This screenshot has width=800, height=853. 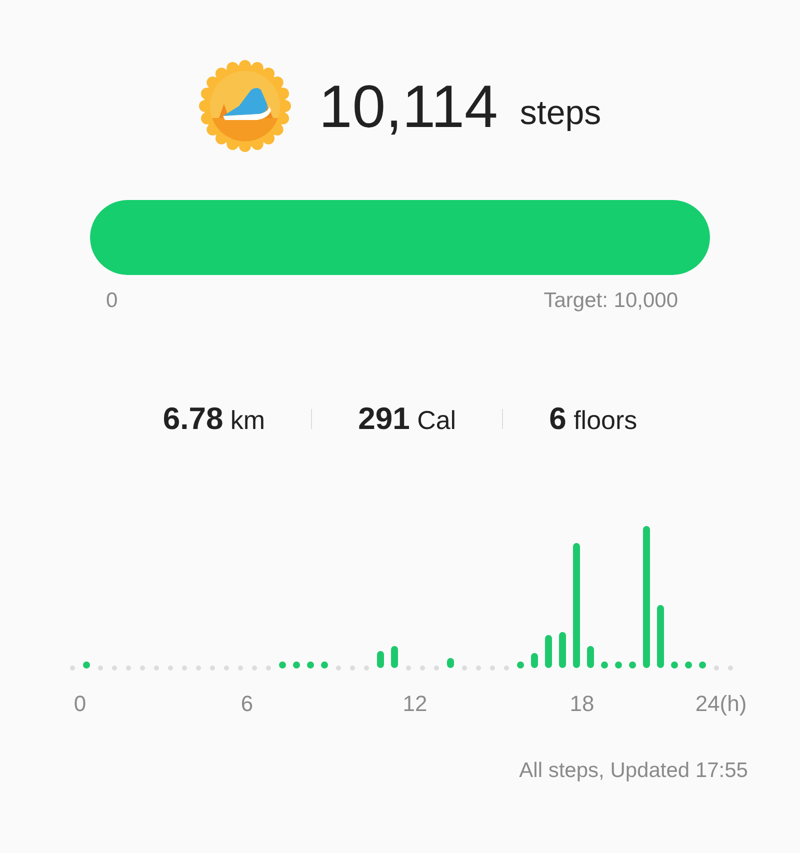 I want to click on steps-unit: steps, so click(x=561, y=113).